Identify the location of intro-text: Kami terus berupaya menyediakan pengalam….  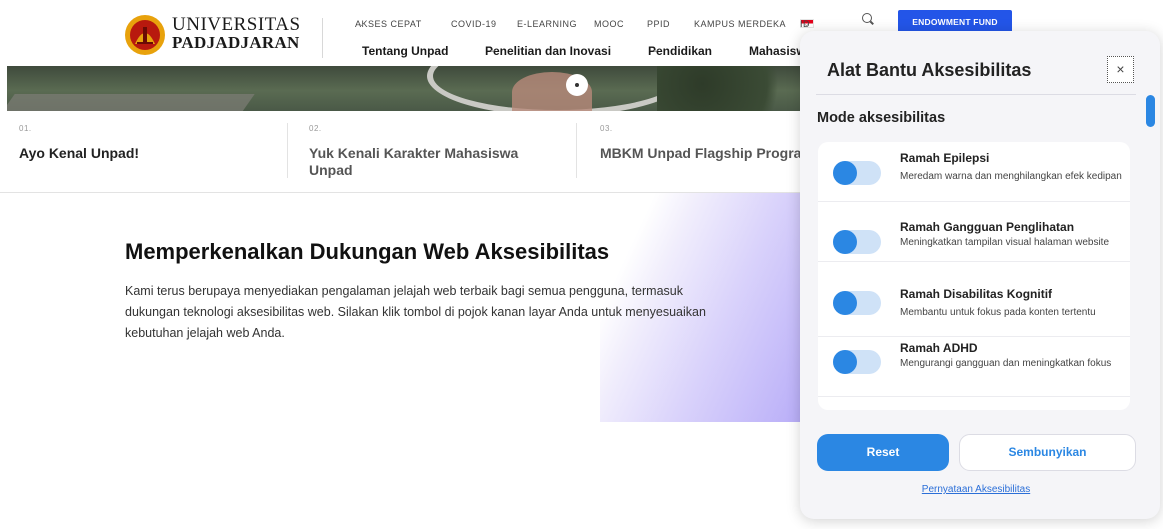
(415, 312).